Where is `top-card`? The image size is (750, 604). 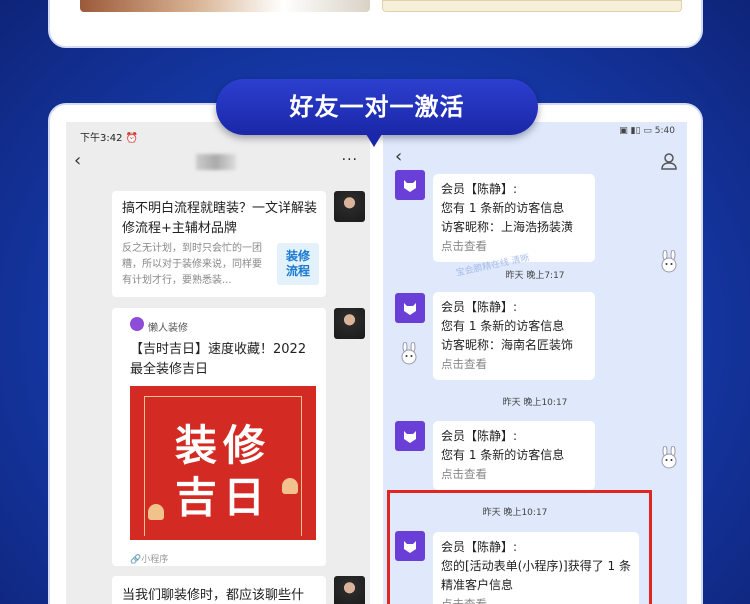
top-card is located at coordinates (375, 24).